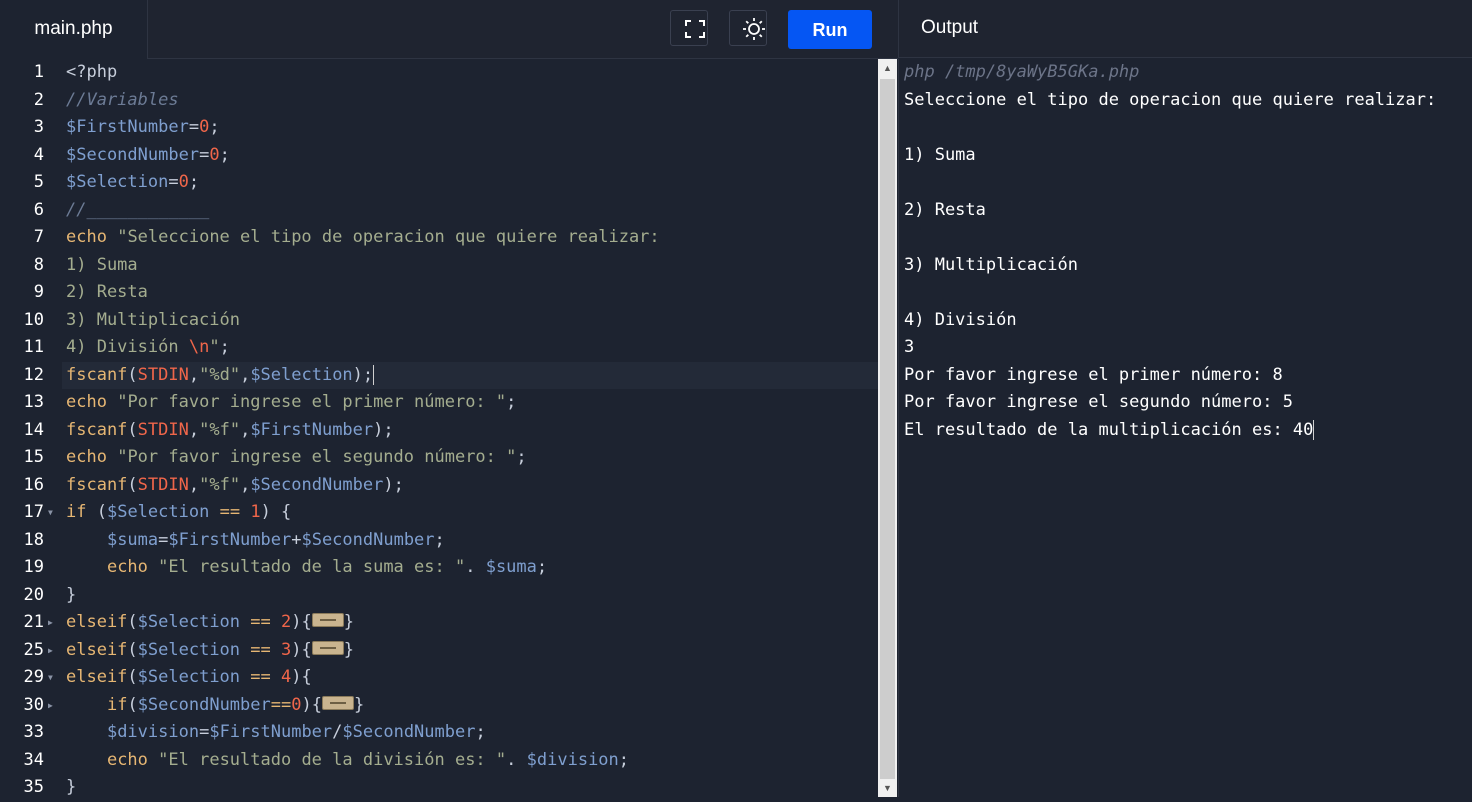 Image resolution: width=1472 pixels, height=802 pixels. I want to click on code-line: $suma=$FirstNumber+$SecondNumber;, so click(255, 541).